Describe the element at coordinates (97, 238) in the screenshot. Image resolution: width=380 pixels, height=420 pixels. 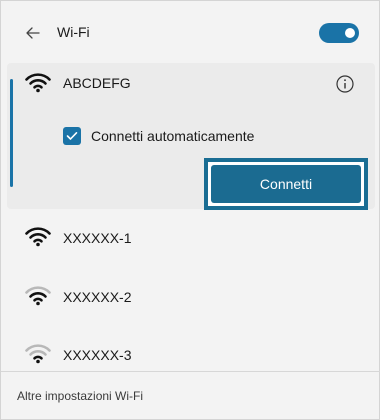
I see `network-name: XXXXXX-1` at that location.